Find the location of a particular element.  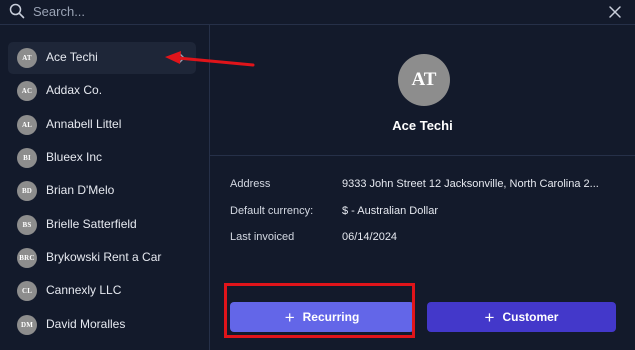

currency-value: $ - Australian Dollar is located at coordinates (390, 211).